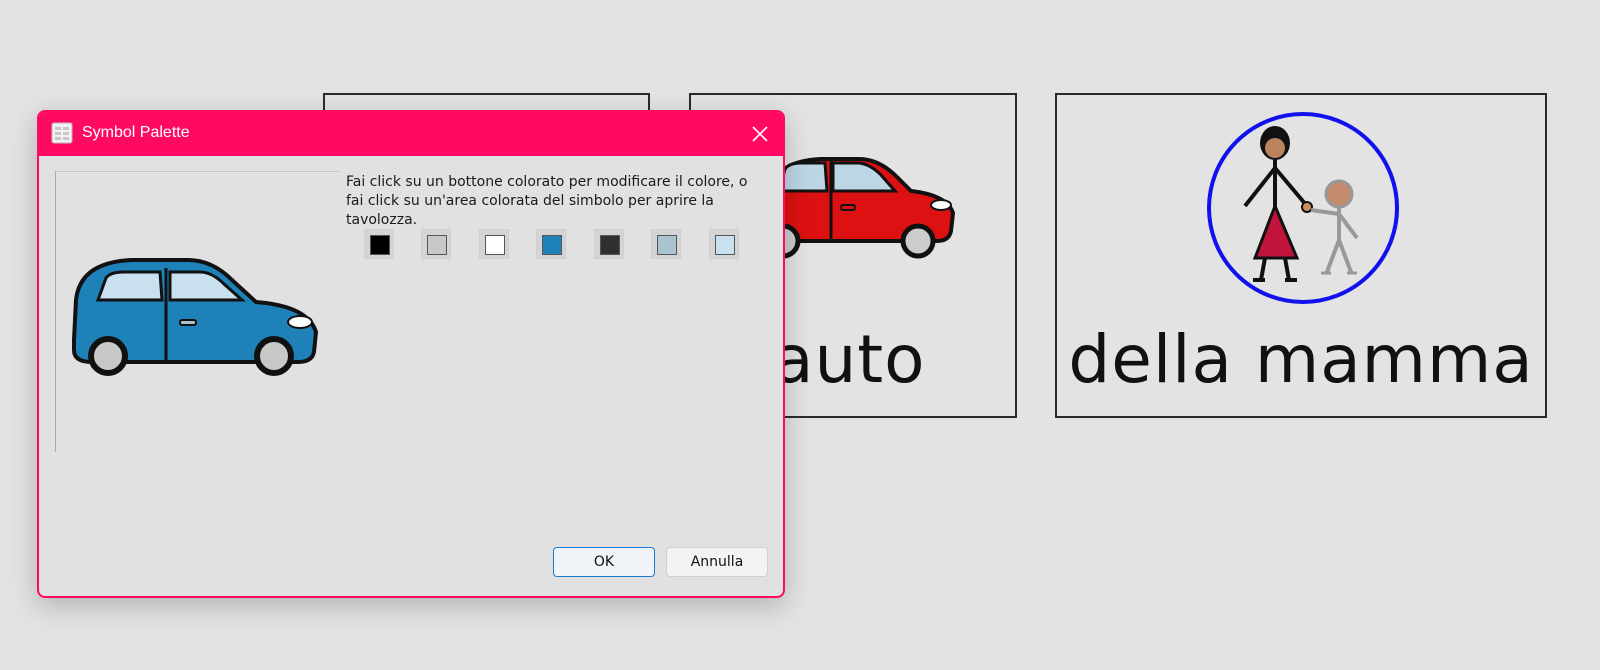 The image size is (1600, 670). I want to click on swatch-button-pale-blue, so click(724, 244).